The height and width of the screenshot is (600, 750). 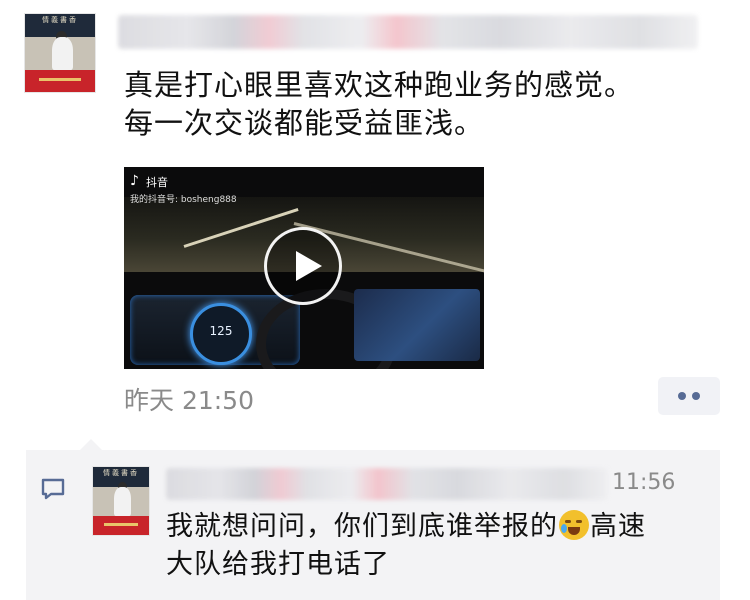 What do you see at coordinates (183, 200) in the screenshot?
I see `video-watermark-id: 我的抖音号: bosheng888` at bounding box center [183, 200].